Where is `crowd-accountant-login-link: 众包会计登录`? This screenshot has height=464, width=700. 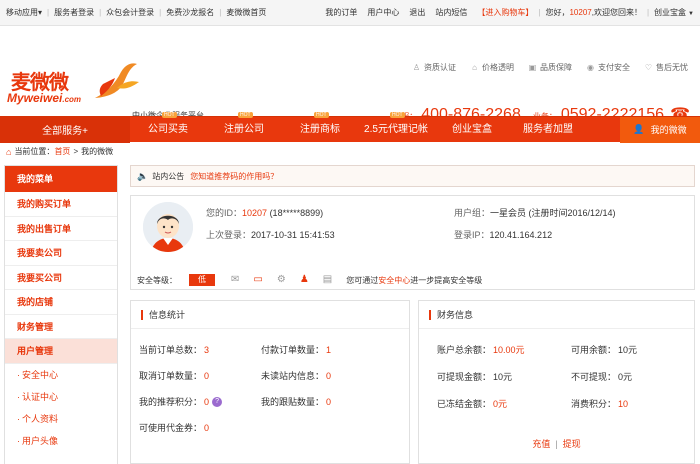
crowd-accountant-login-link: 众包会计登录 is located at coordinates (130, 12).